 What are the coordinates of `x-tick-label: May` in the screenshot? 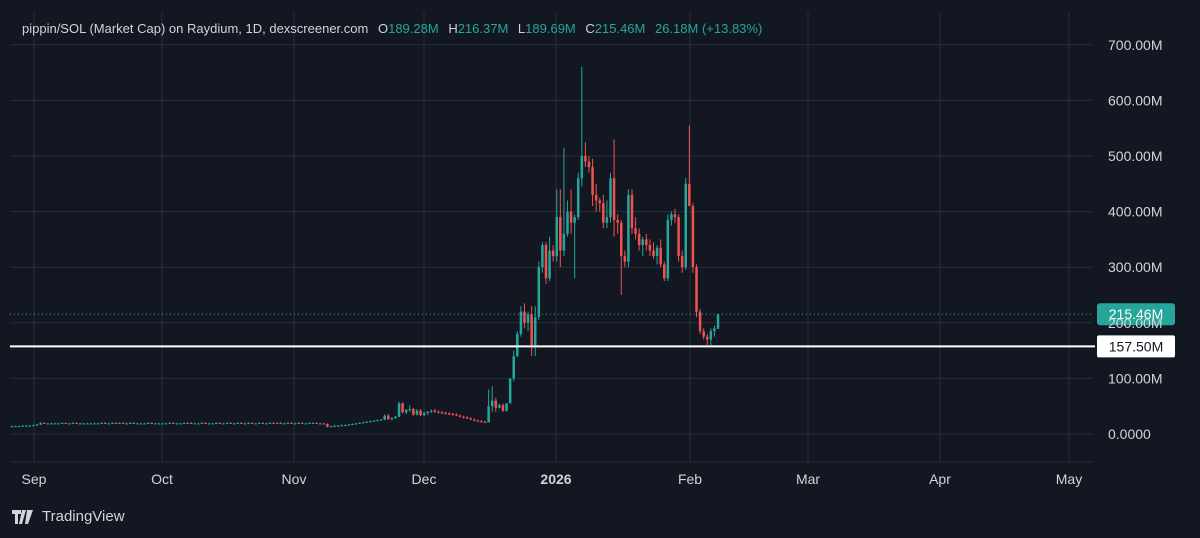 It's located at (1069, 479).